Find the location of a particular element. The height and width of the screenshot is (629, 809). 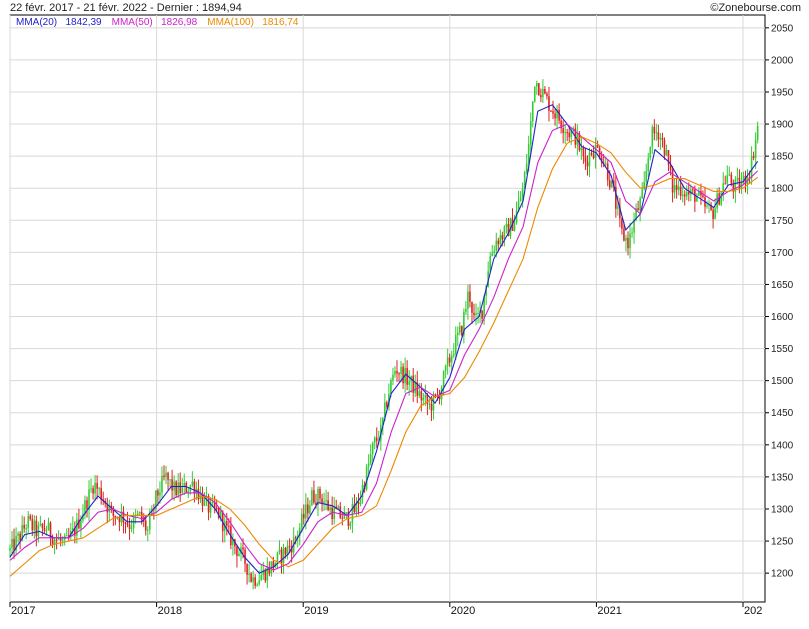

legend-value-mma50: 1826,98 is located at coordinates (179, 22).